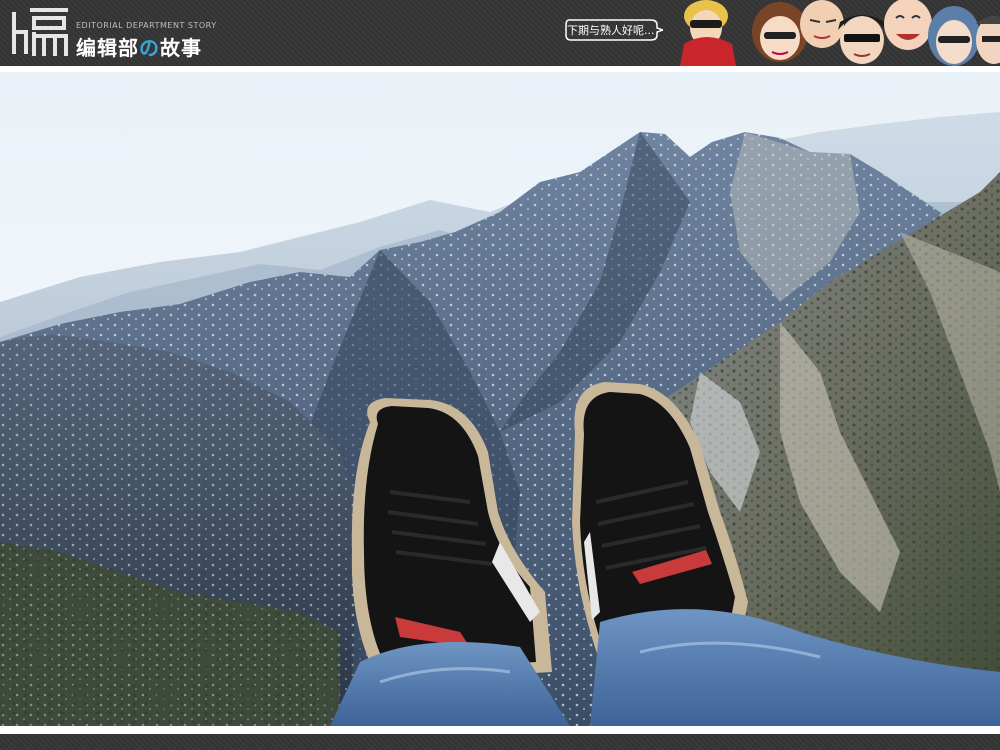 This screenshot has width=1000, height=750. Describe the element at coordinates (40, 32) in the screenshot. I see `logo-icon` at that location.